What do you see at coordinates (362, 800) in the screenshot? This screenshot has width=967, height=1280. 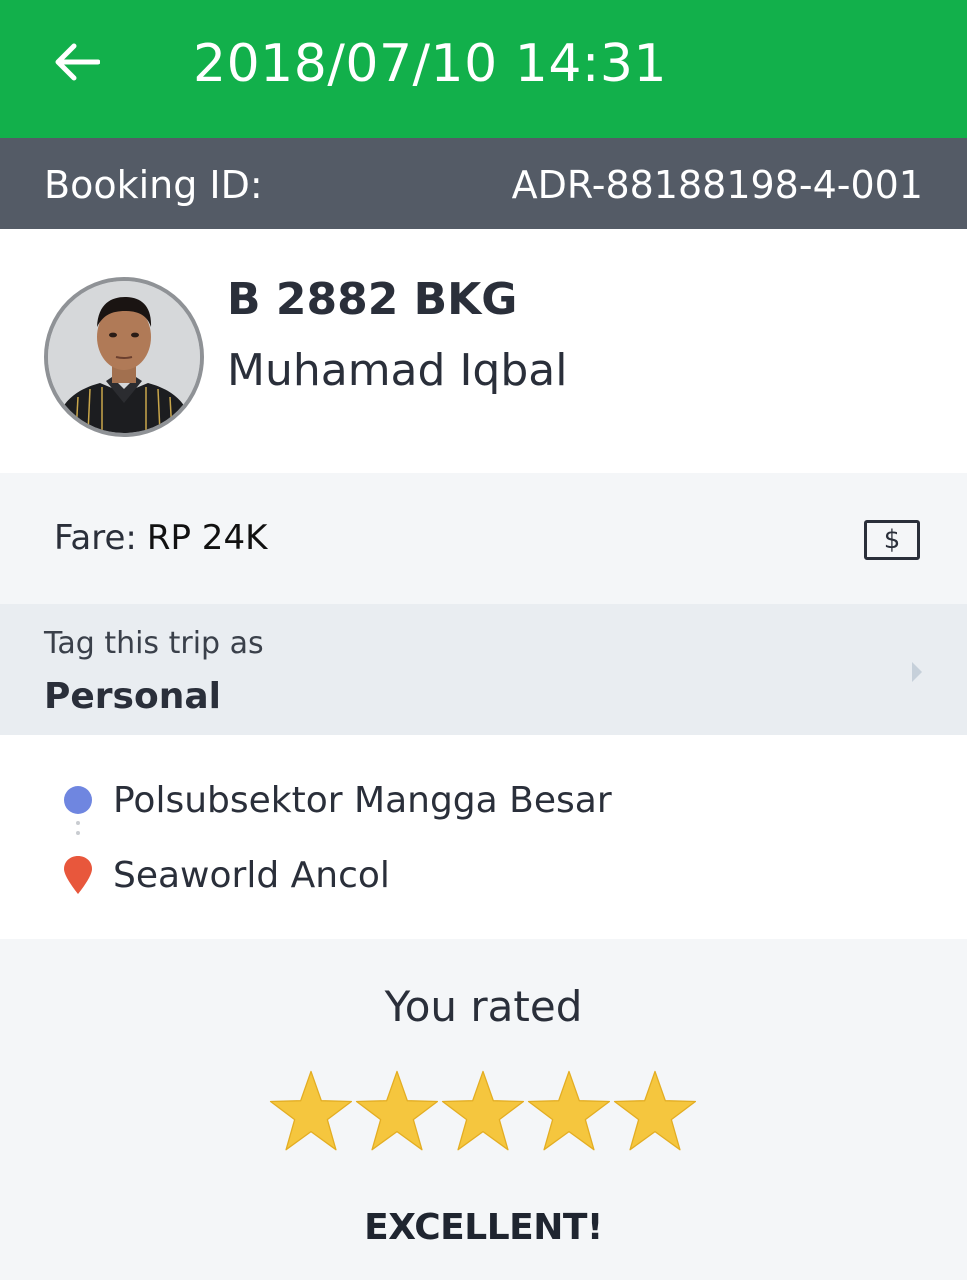 I see `pickup-location: Polsubsektor Mangga Besar` at bounding box center [362, 800].